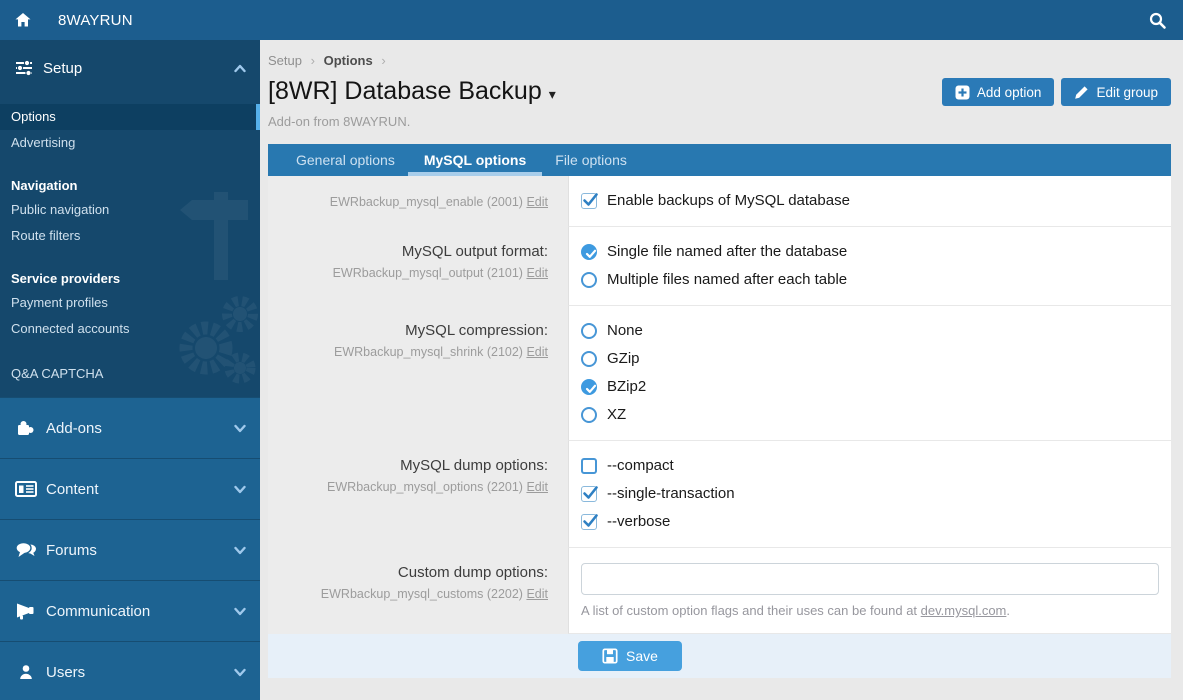  Describe the element at coordinates (1157, 20) in the screenshot. I see `search-button` at that location.